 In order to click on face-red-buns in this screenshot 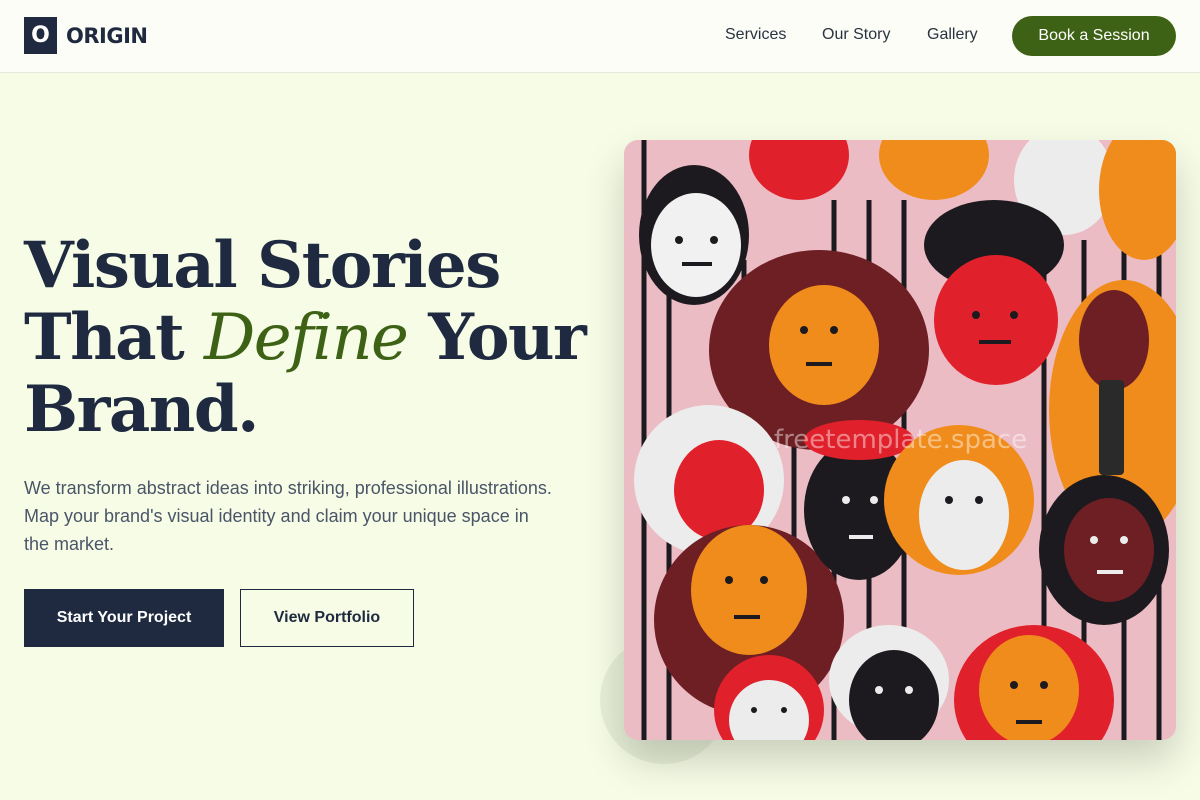, I will do `click(994, 292)`.